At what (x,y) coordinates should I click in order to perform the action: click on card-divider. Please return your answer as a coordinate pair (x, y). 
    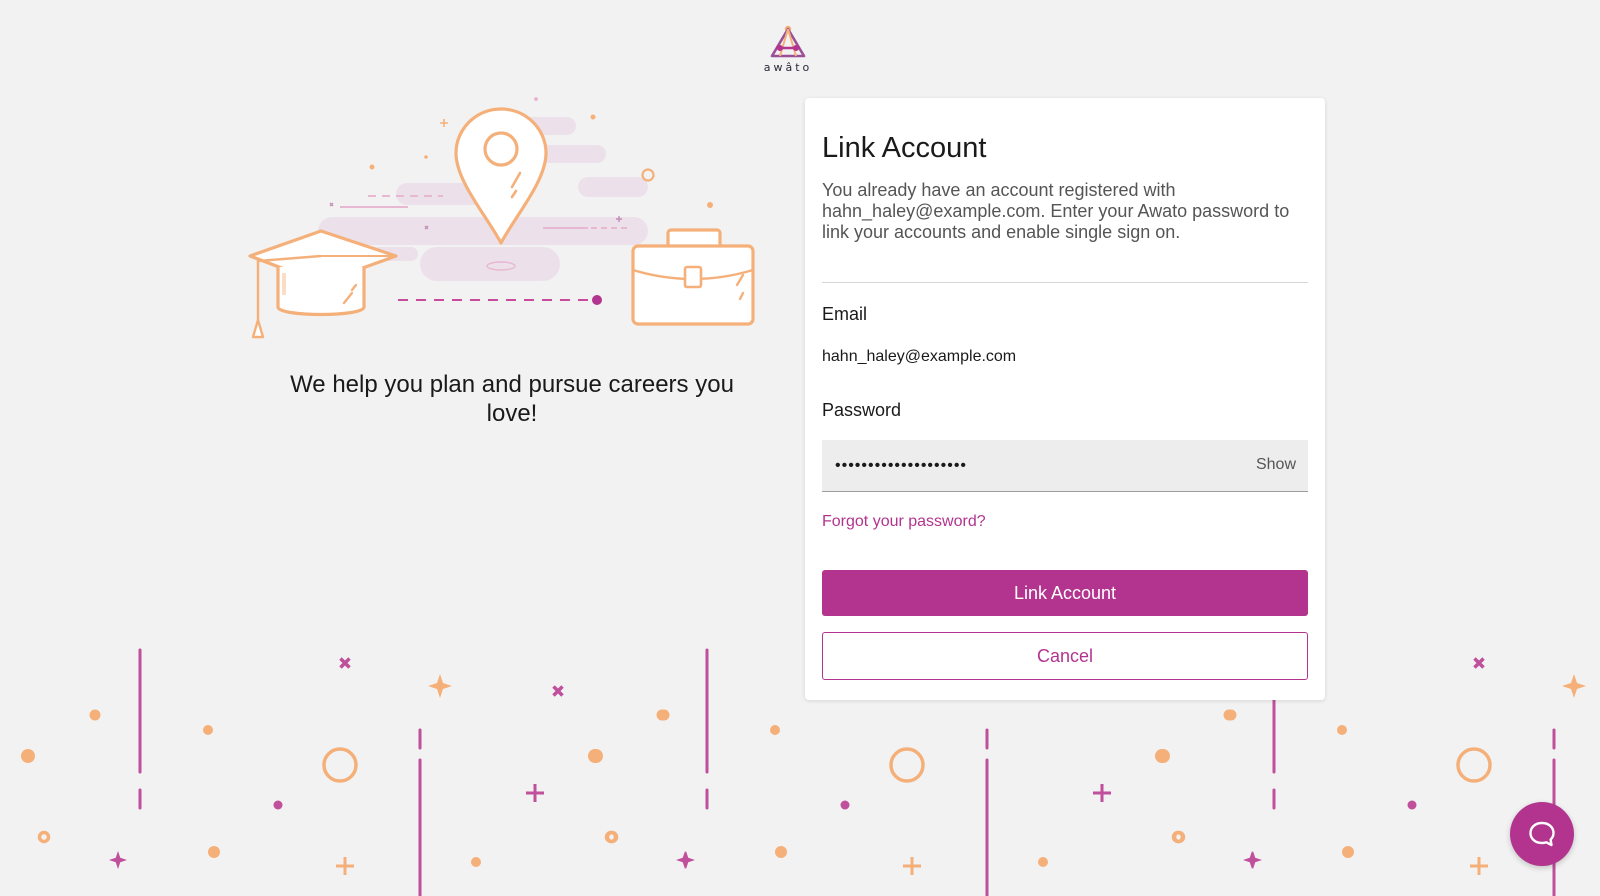
    Looking at the image, I should click on (1065, 282).